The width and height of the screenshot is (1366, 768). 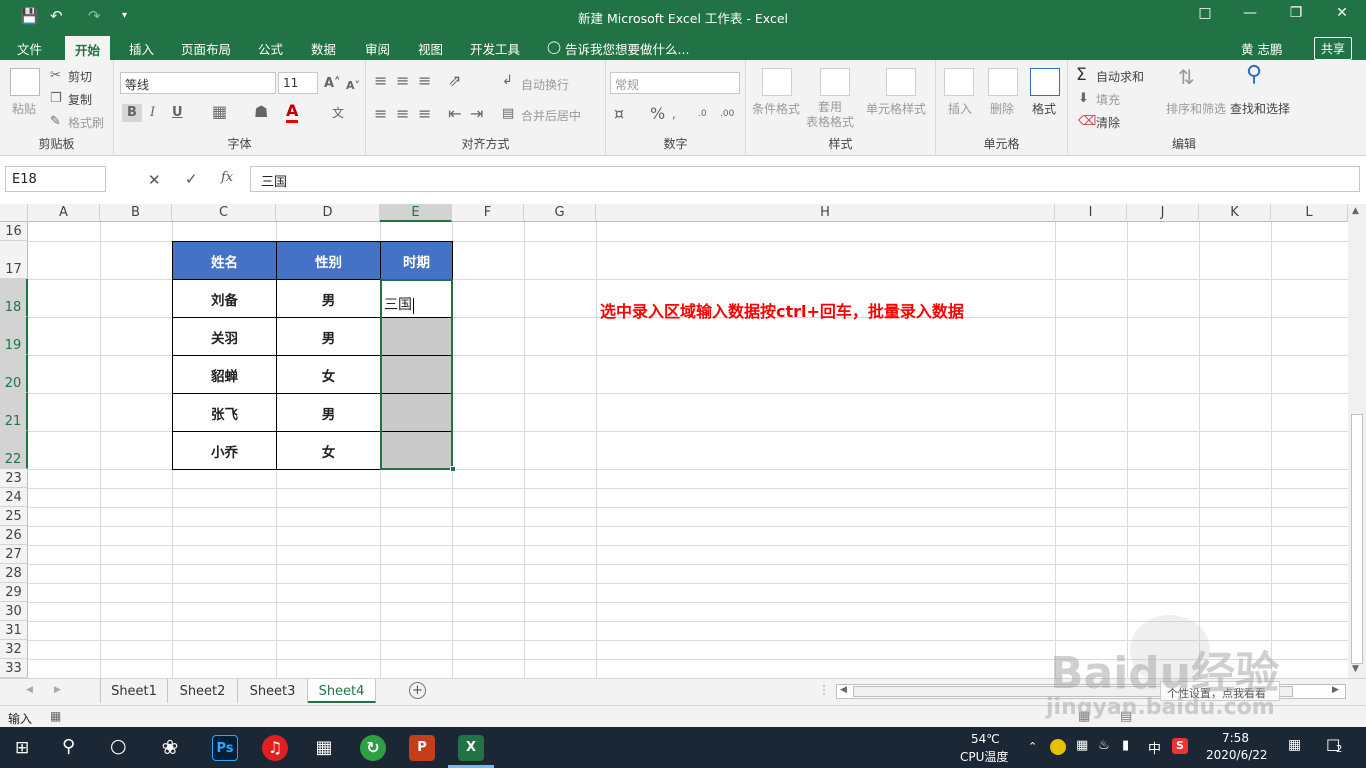 What do you see at coordinates (402, 114) in the screenshot?
I see `align-center-icon: ≡` at bounding box center [402, 114].